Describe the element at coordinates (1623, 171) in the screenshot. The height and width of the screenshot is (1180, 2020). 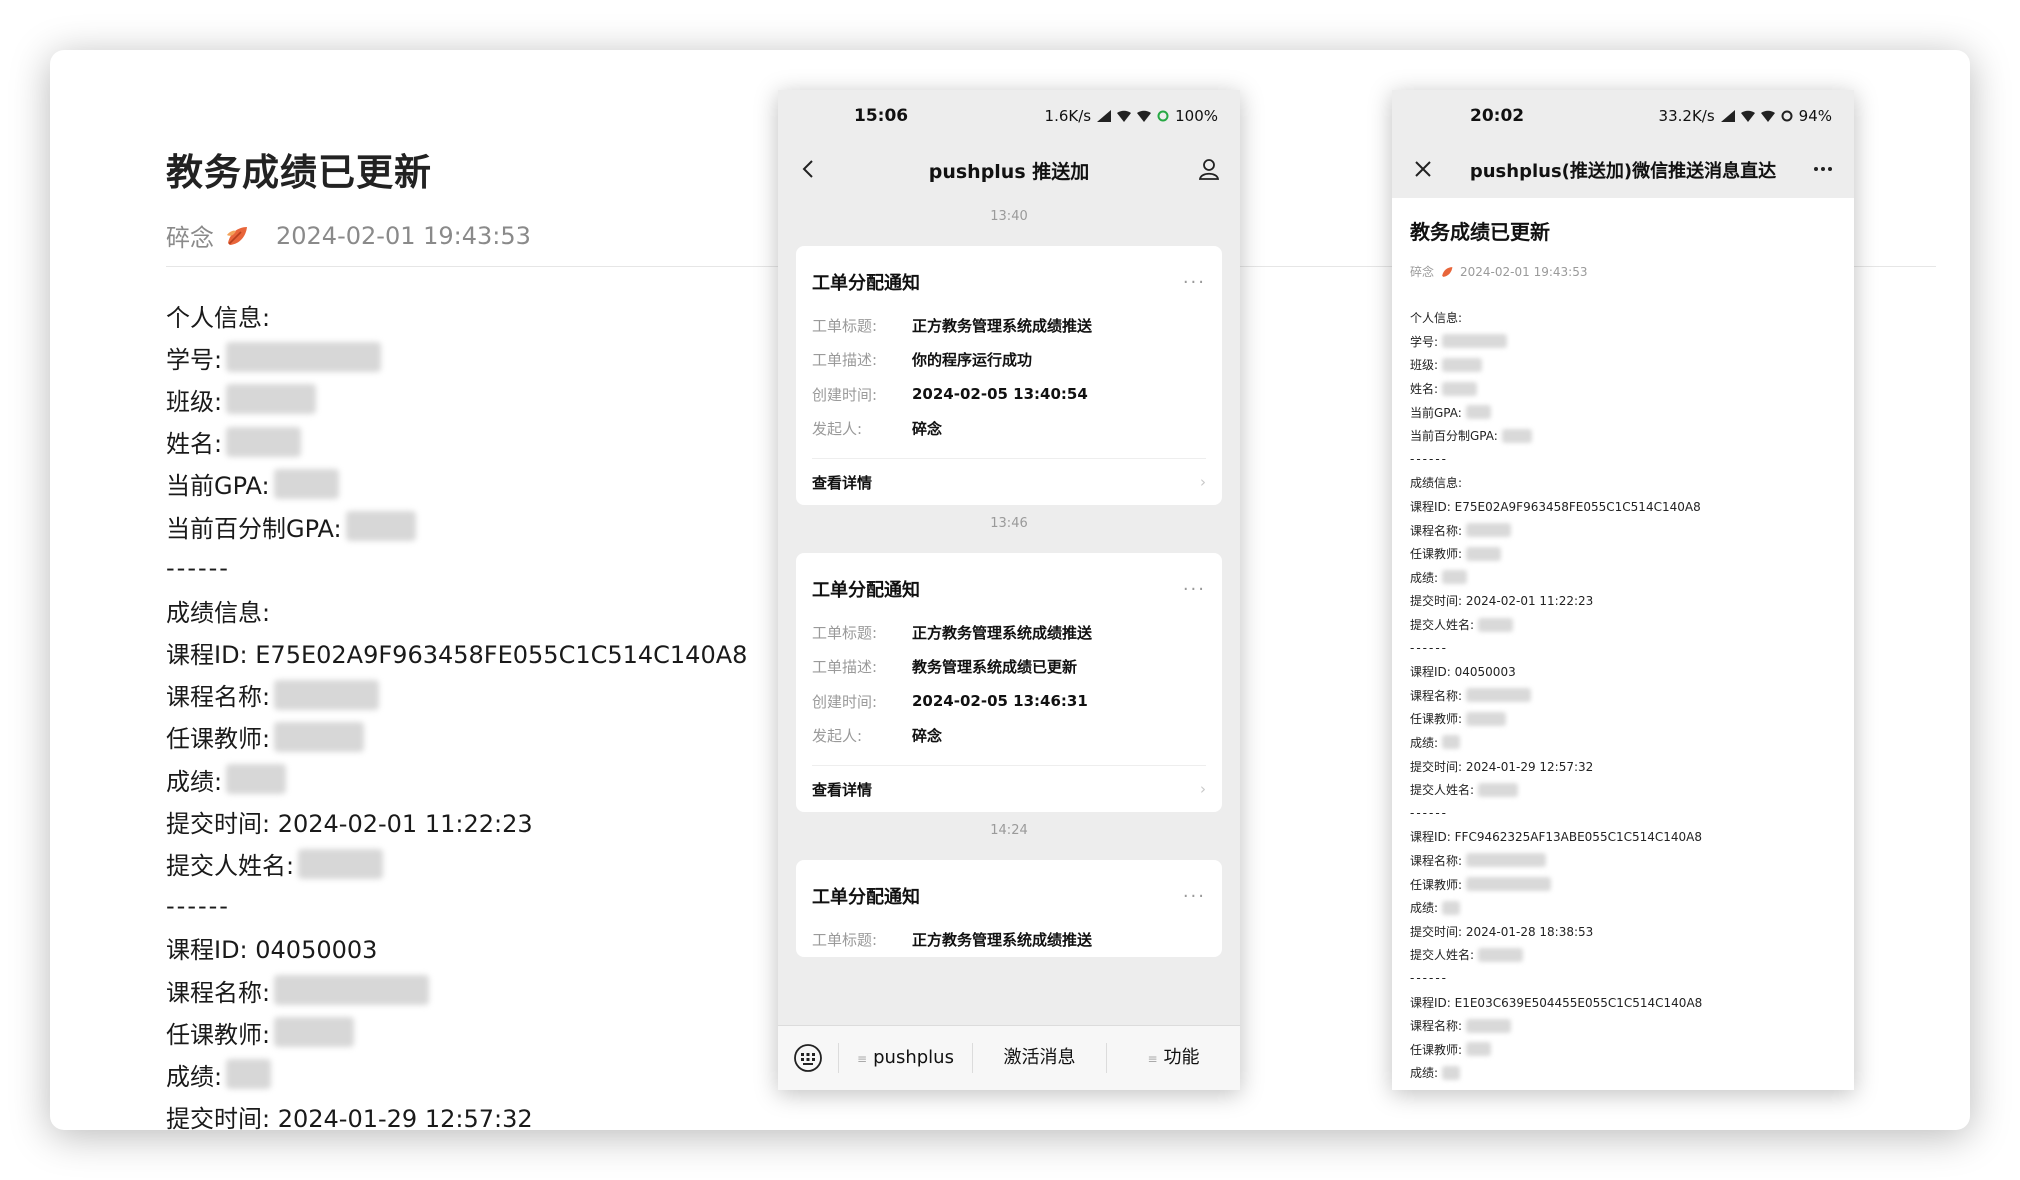
I see `page-title: pushplus(推送加)微信推送消息直达` at that location.